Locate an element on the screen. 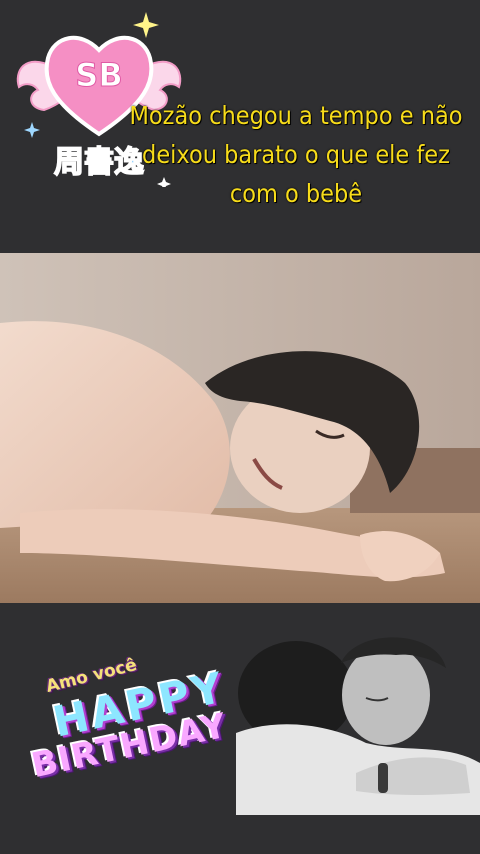 The width and height of the screenshot is (480, 854). caption-line-2: deixou barato o que ele fez is located at coordinates (296, 154).